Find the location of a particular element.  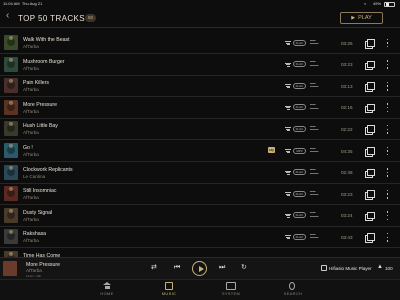

repeat-icon: ↻ is located at coordinates (244, 268).